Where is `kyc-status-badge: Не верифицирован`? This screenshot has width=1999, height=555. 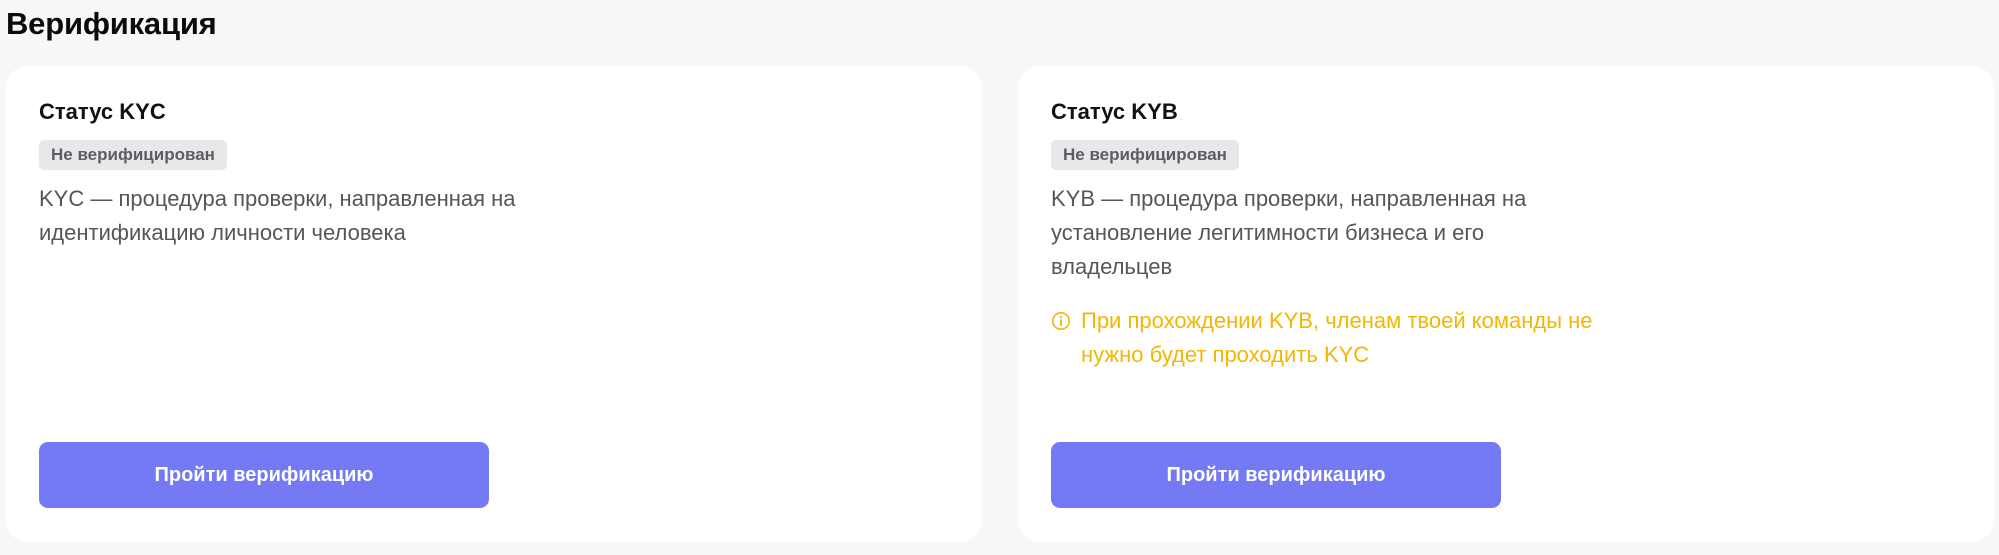
kyc-status-badge: Не верифицирован is located at coordinates (133, 155).